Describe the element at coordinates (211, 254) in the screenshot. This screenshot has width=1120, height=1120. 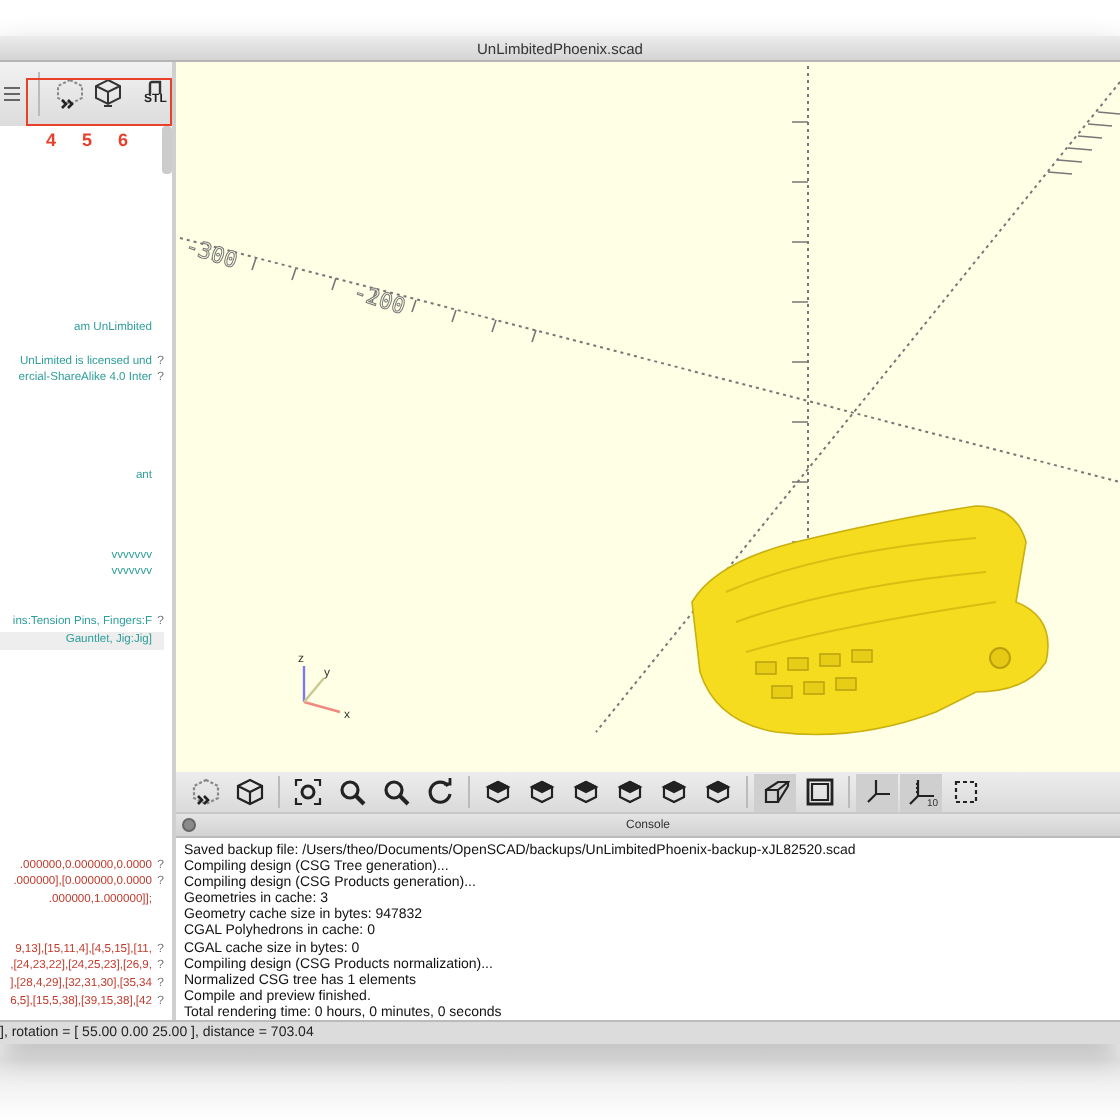
I see `axis-tick-label: -300` at that location.